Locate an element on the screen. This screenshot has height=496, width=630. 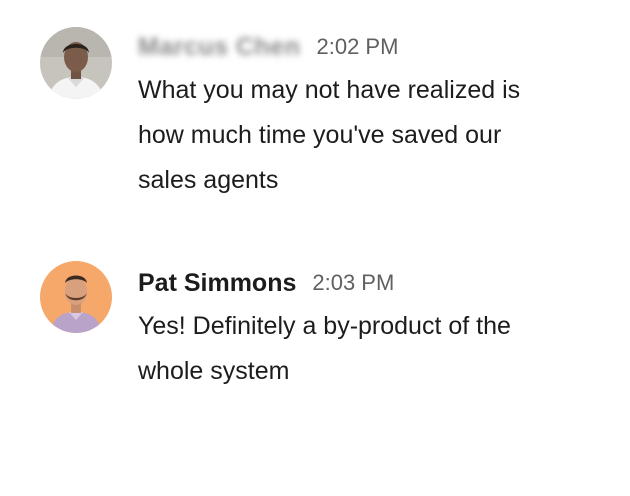
sender-name: Pat Simmons is located at coordinates (217, 283).